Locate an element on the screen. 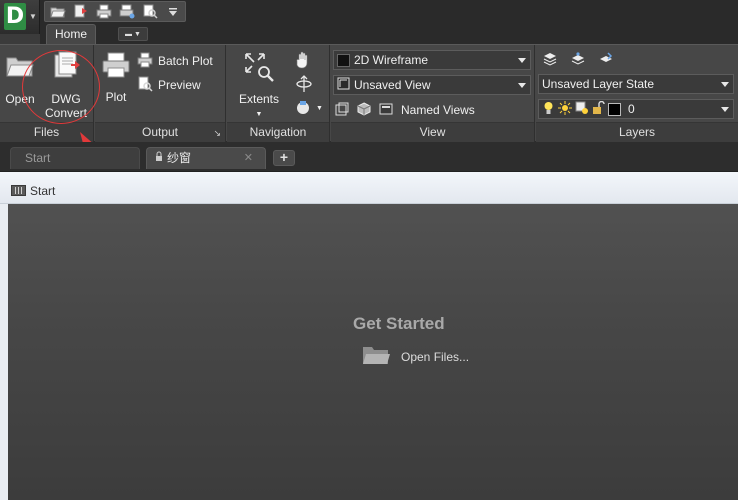  named-views-icon is located at coordinates (386, 110).